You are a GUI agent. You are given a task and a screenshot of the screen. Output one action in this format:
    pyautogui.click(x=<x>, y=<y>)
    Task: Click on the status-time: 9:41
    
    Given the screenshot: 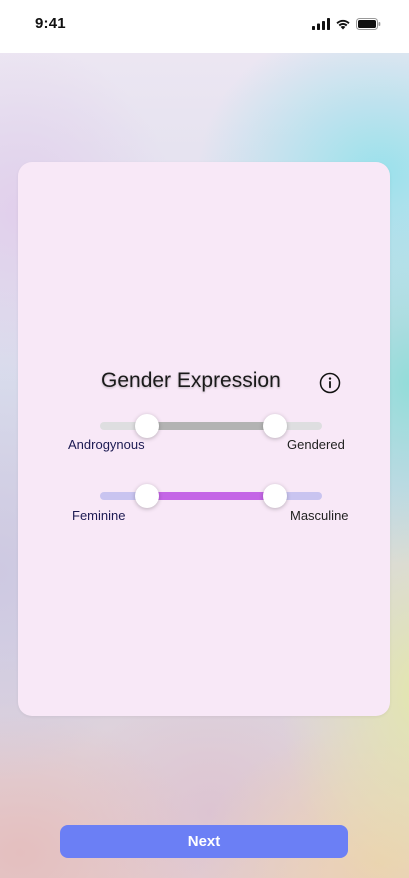 What is the action you would take?
    pyautogui.click(x=50, y=23)
    